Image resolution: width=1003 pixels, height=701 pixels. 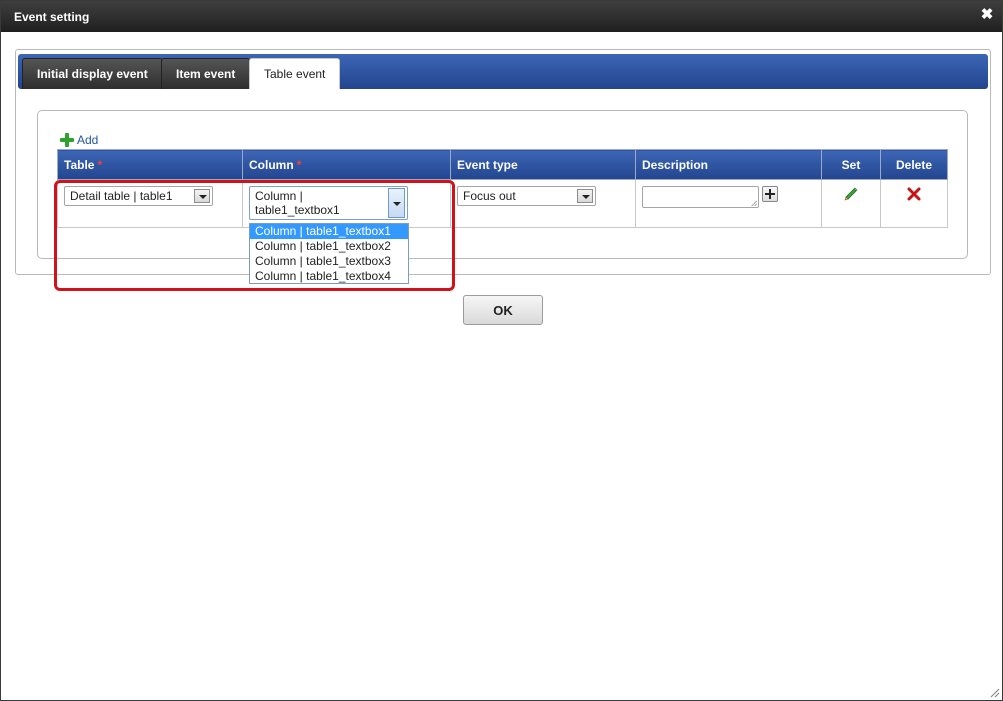 I want to click on column-select-value: Column | table1_textbox1, so click(x=297, y=203).